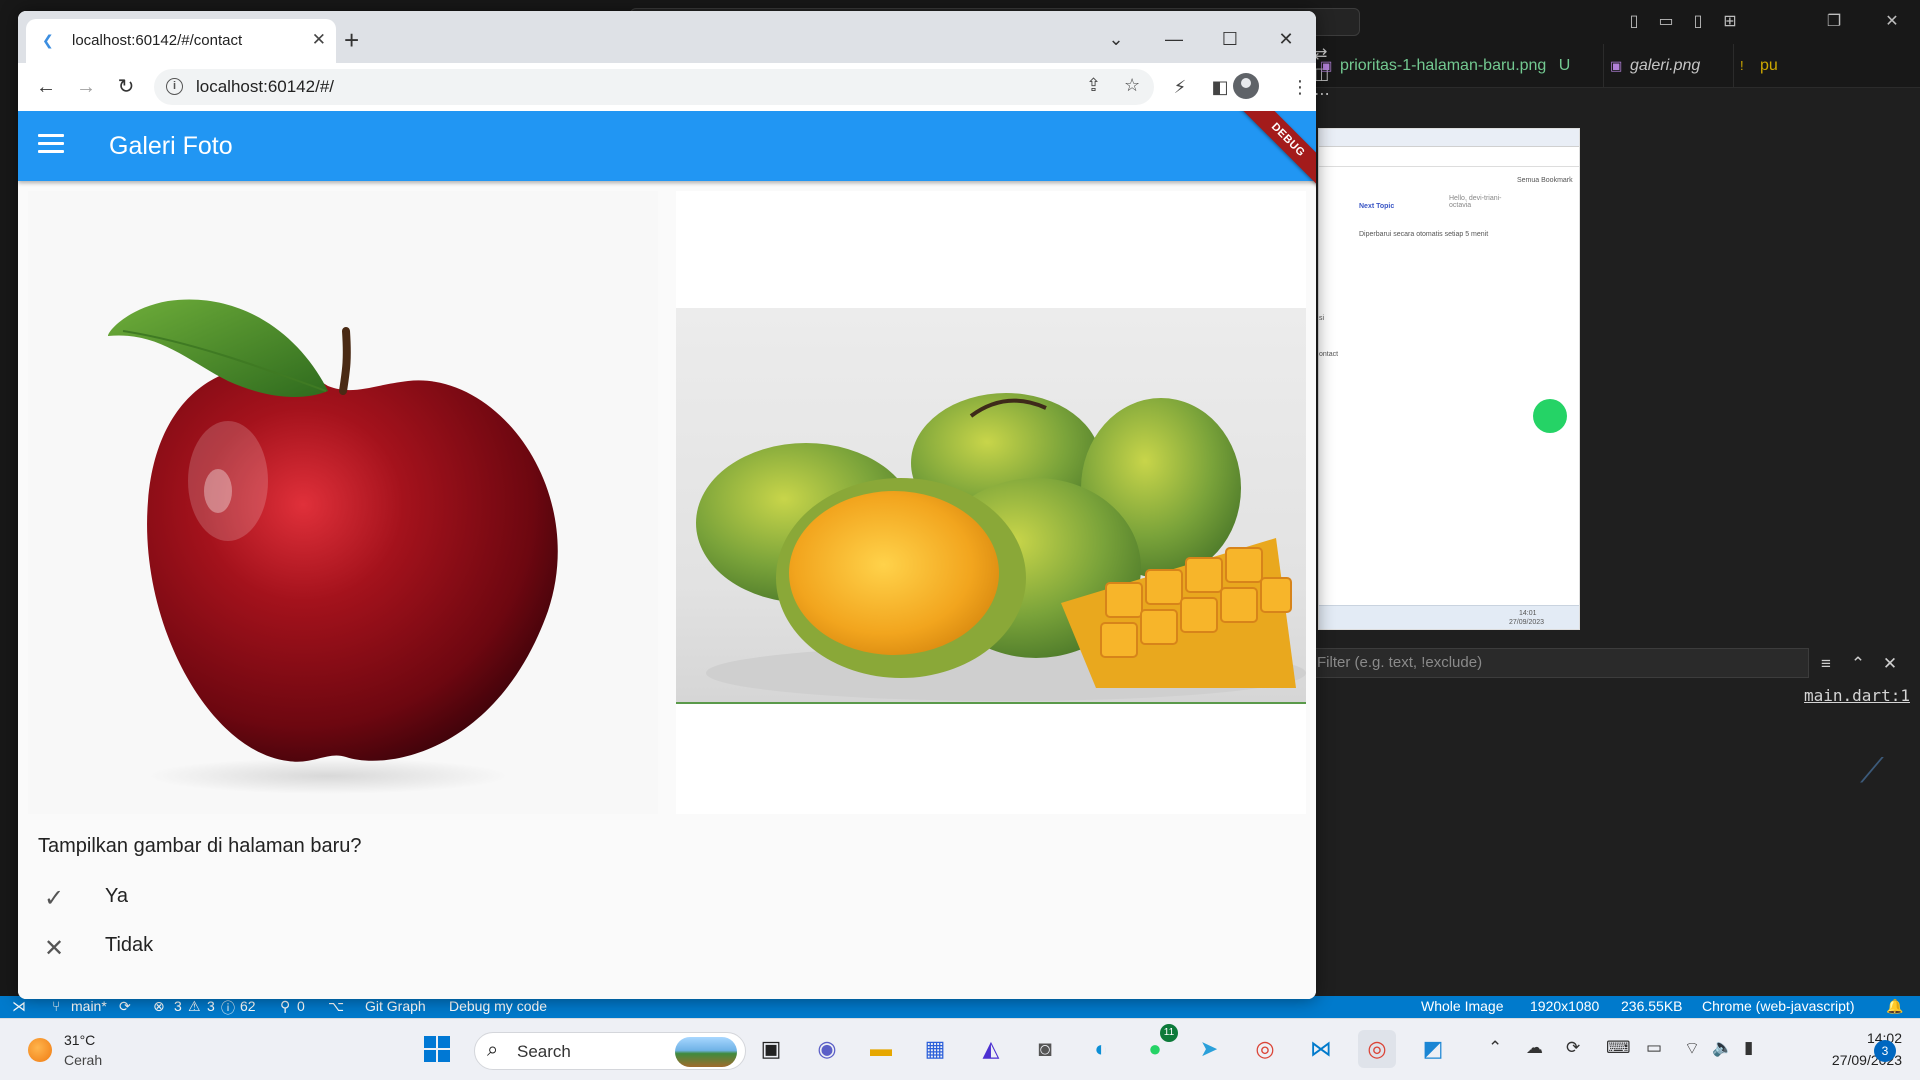 Image resolution: width=1920 pixels, height=1080 pixels. Describe the element at coordinates (181, 41) in the screenshot. I see `browser-tab: ❮ localhost:60142/#/contact ✕` at that location.